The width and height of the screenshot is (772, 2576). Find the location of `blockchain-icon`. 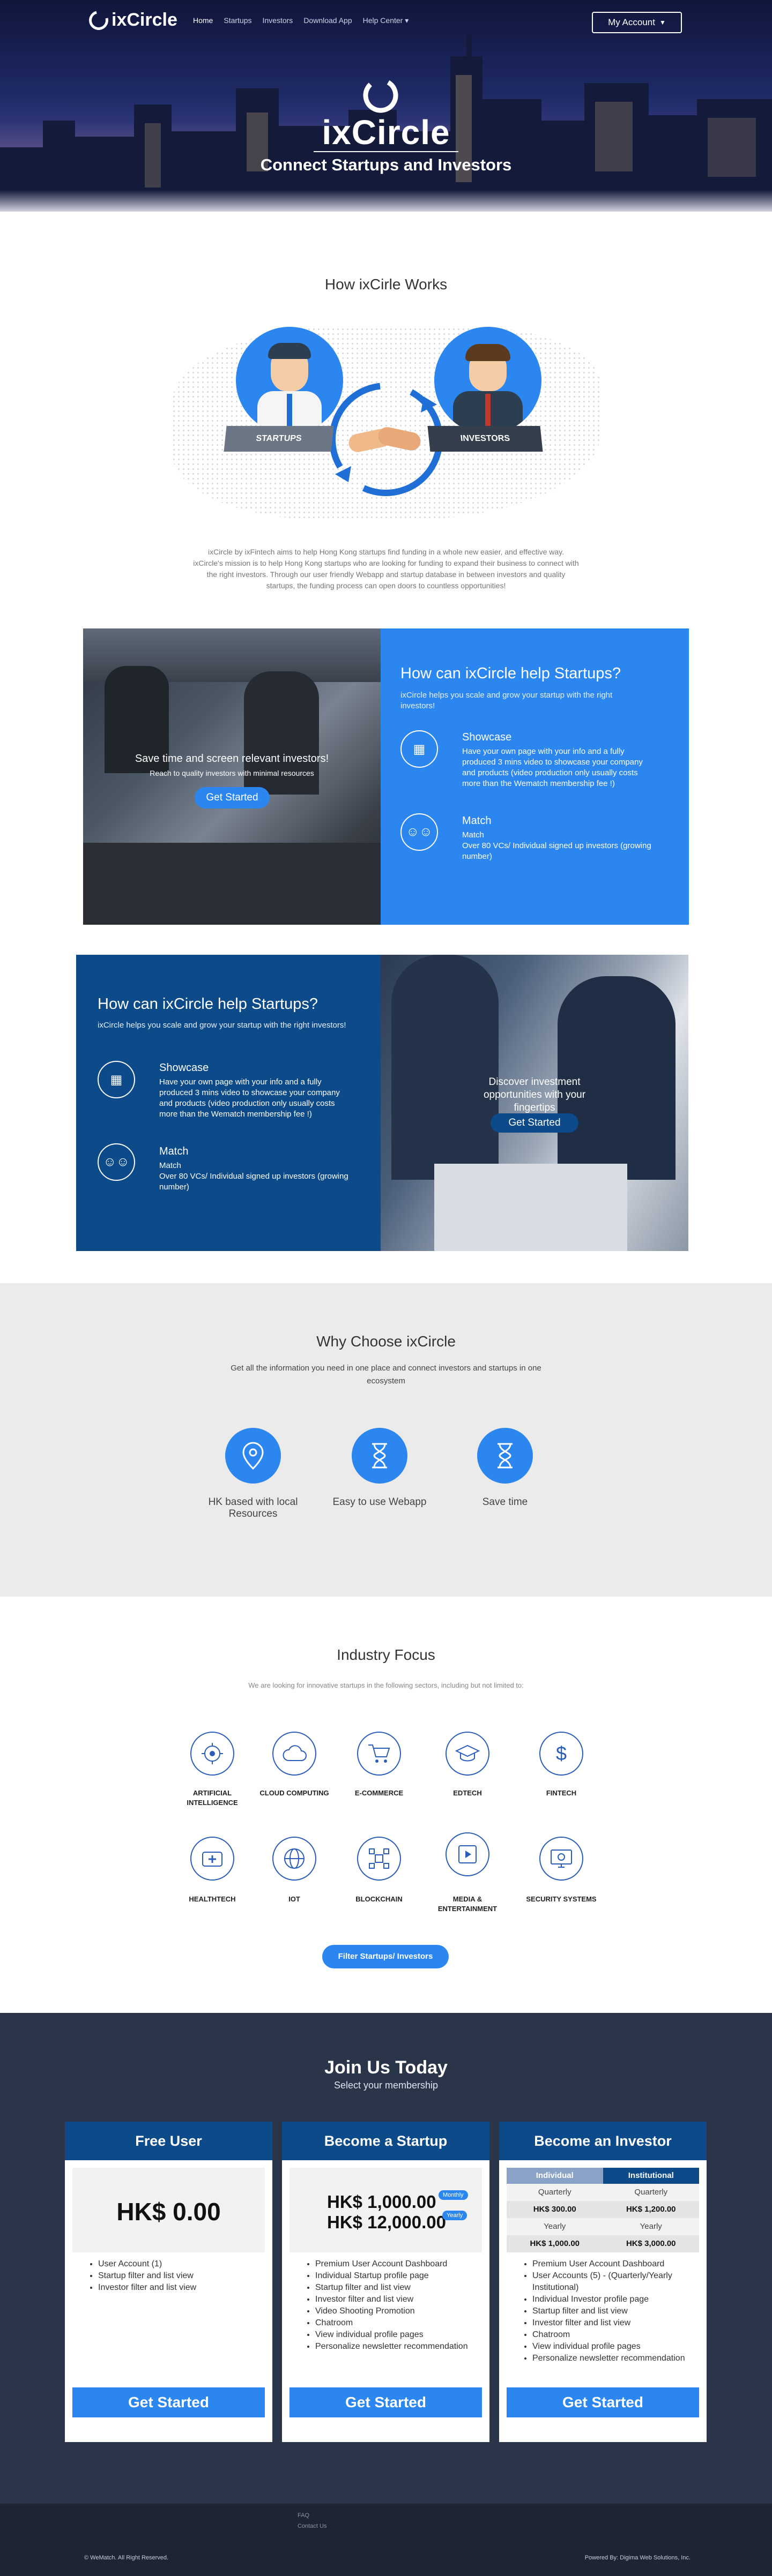

blockchain-icon is located at coordinates (379, 1859).